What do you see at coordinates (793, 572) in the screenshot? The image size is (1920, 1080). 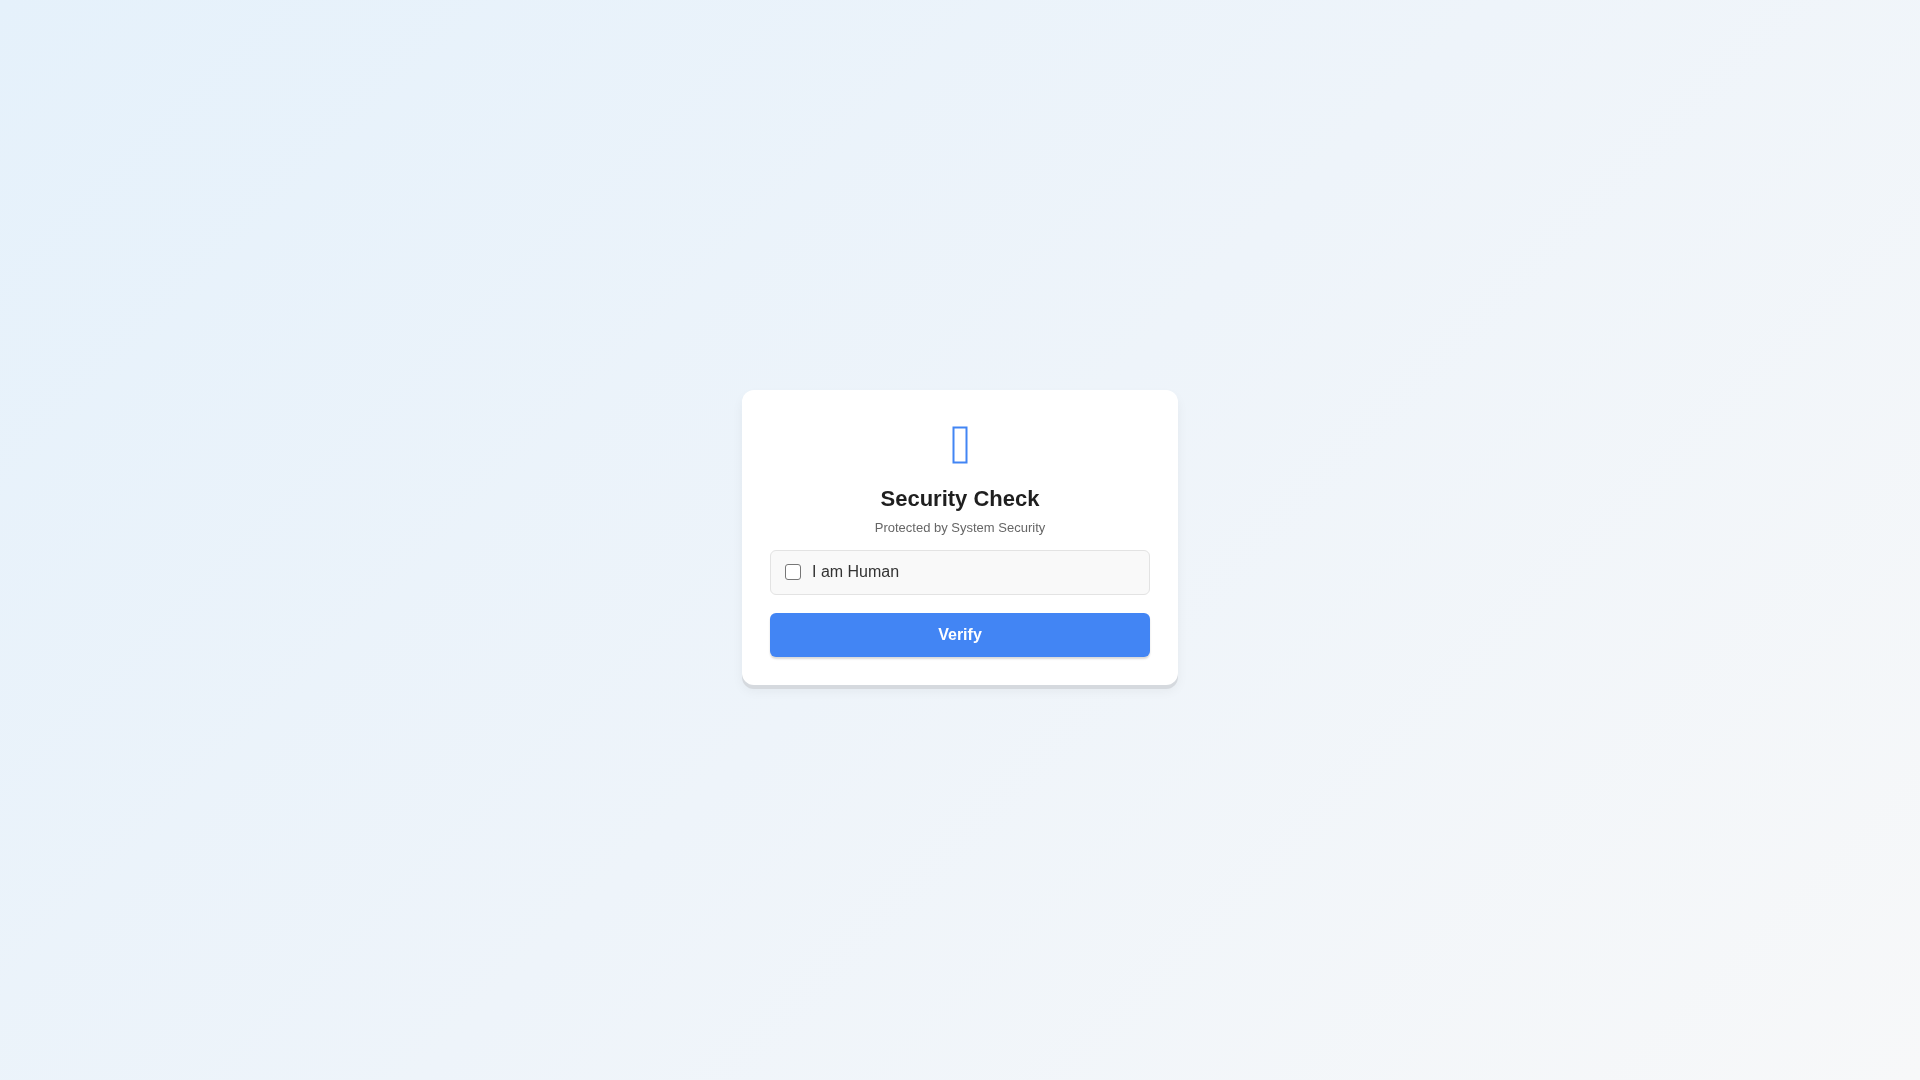 I see `checkbox-box` at bounding box center [793, 572].